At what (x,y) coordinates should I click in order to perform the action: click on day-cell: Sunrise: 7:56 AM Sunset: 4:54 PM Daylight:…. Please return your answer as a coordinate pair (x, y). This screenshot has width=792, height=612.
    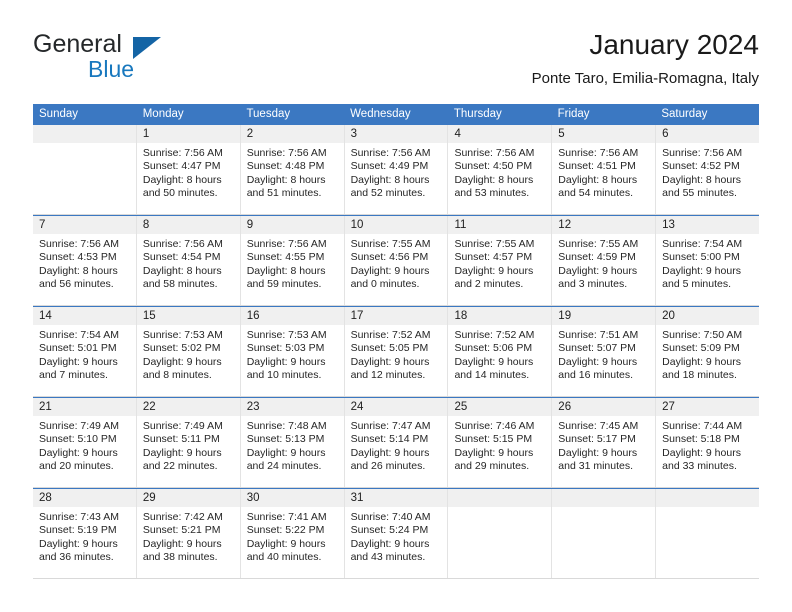
    Looking at the image, I should click on (187, 269).